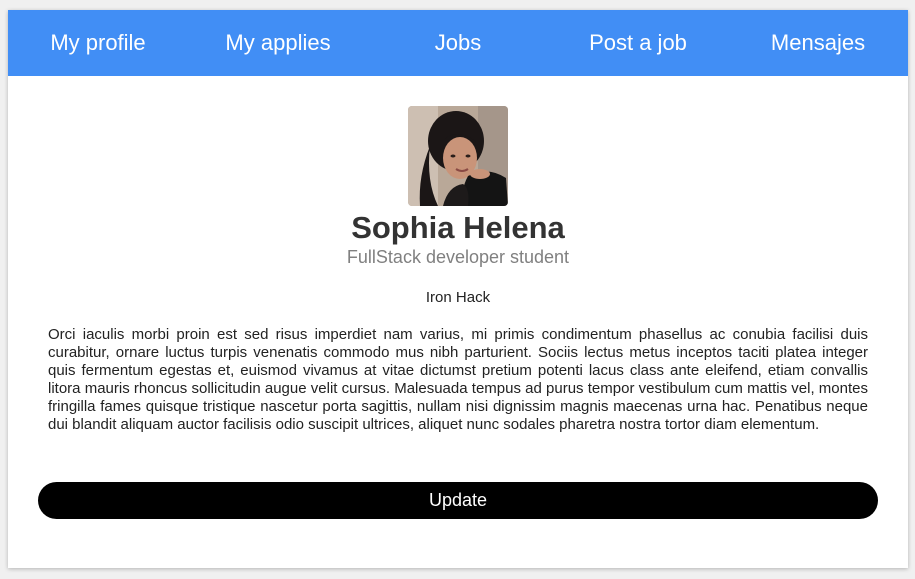  What do you see at coordinates (818, 43) in the screenshot?
I see `nav-mensajes: Mensajes` at bounding box center [818, 43].